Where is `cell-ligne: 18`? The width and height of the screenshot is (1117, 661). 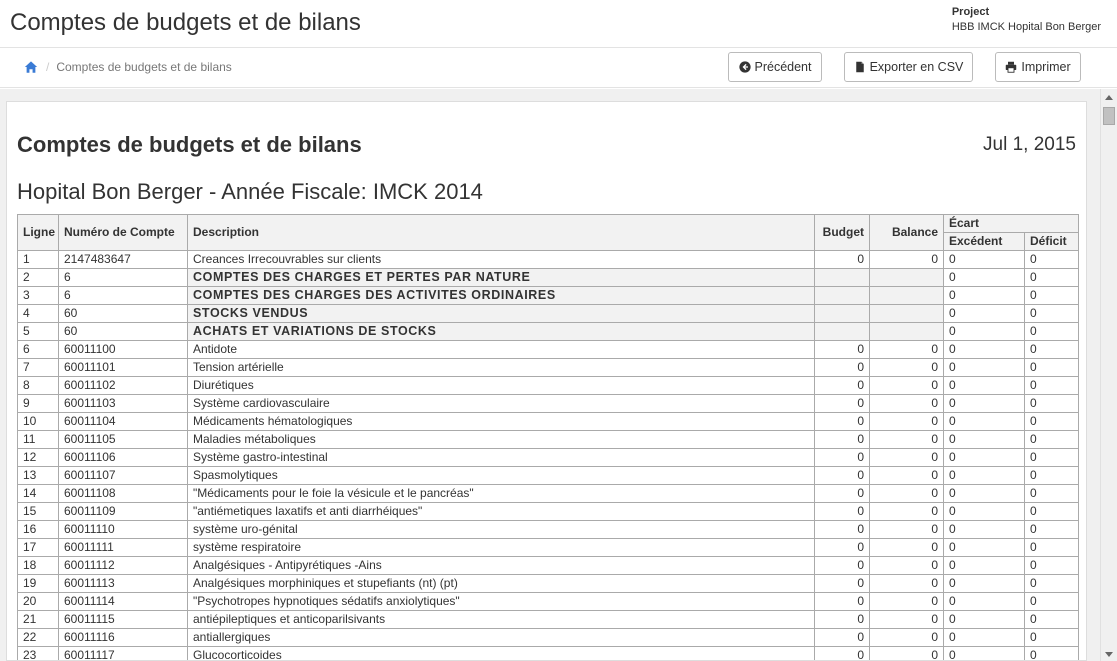
cell-ligne: 18 is located at coordinates (38, 565).